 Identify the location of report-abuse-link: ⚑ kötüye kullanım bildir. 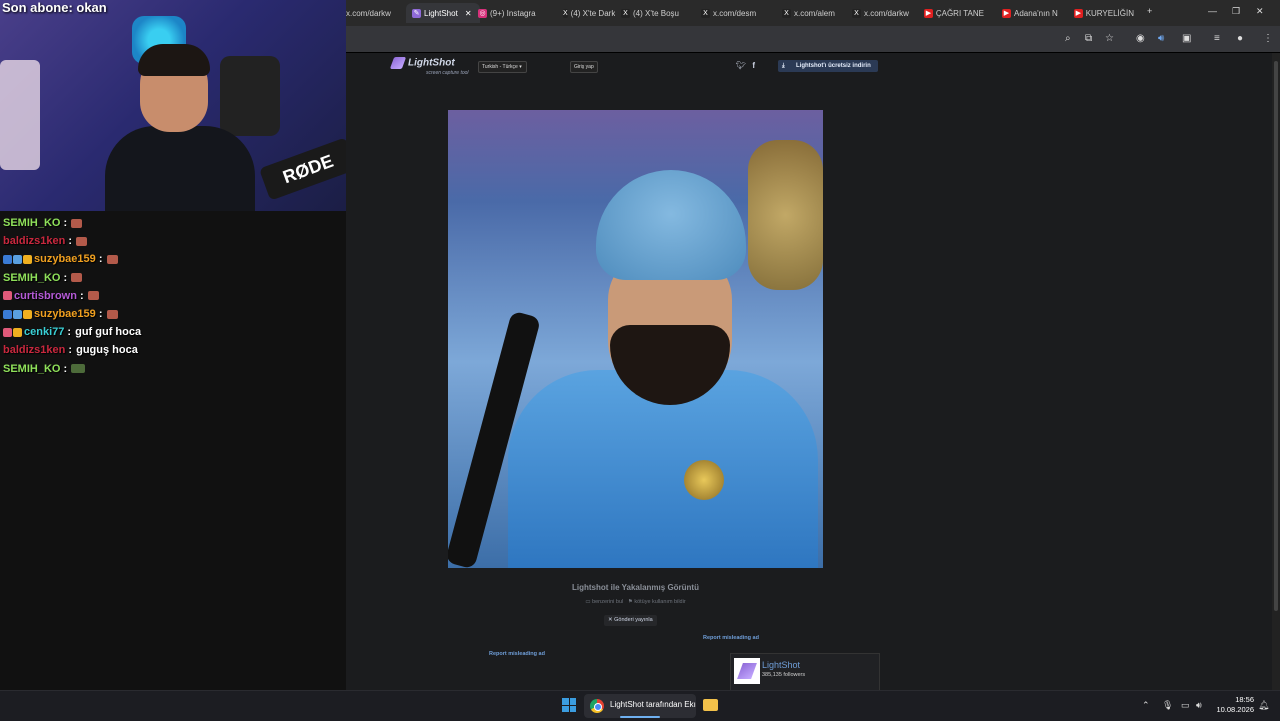
(657, 602).